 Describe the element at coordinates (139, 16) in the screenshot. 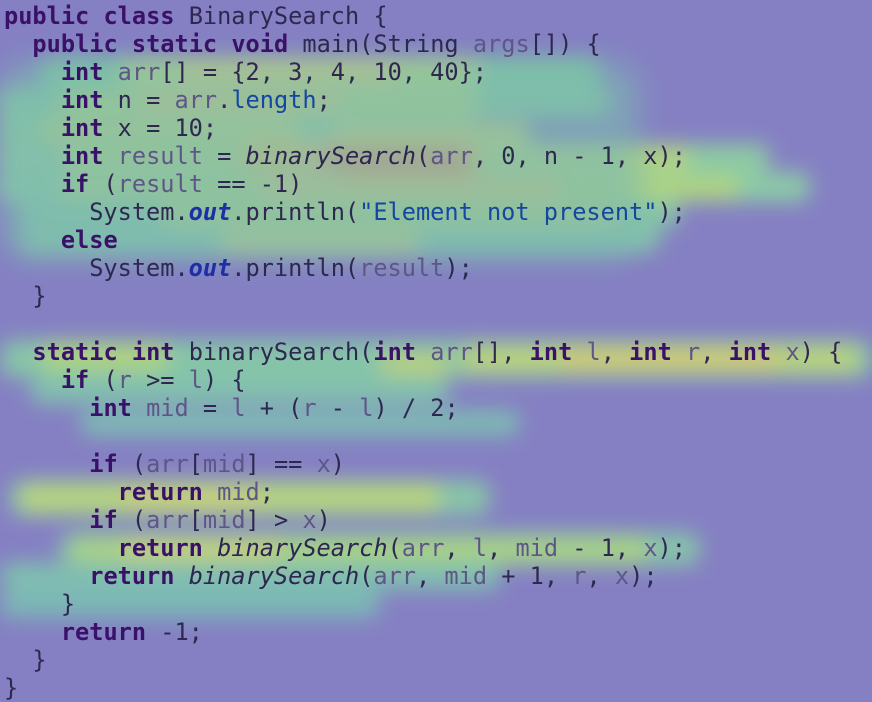

I see `code-token: class` at that location.